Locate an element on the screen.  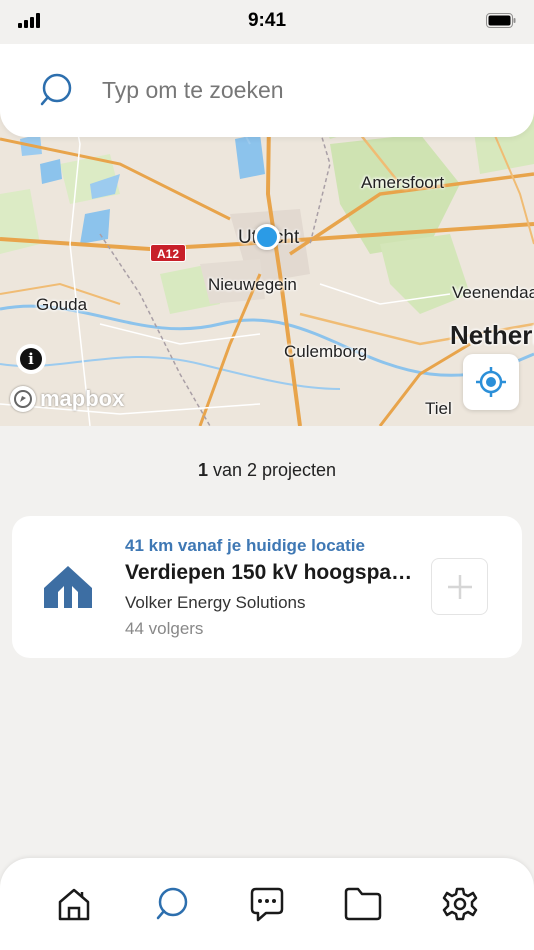
info-icon: i is located at coordinates (31, 359).